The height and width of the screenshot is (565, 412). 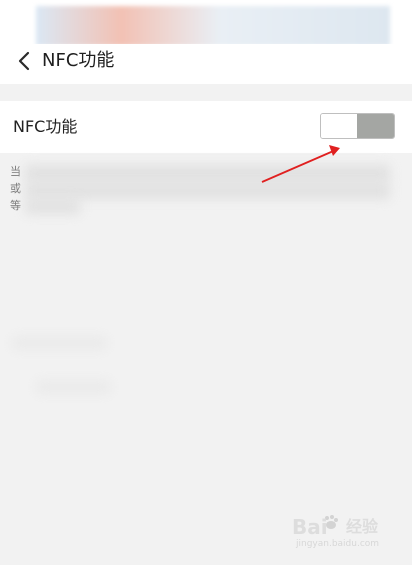 I want to click on page-title: NFC功能, so click(x=78, y=60).